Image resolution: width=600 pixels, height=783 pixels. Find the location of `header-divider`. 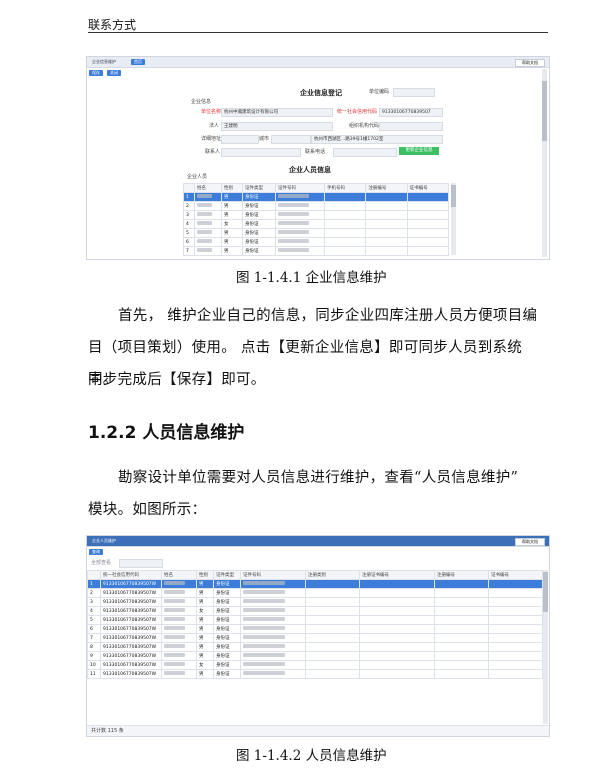

header-divider is located at coordinates (318, 32).